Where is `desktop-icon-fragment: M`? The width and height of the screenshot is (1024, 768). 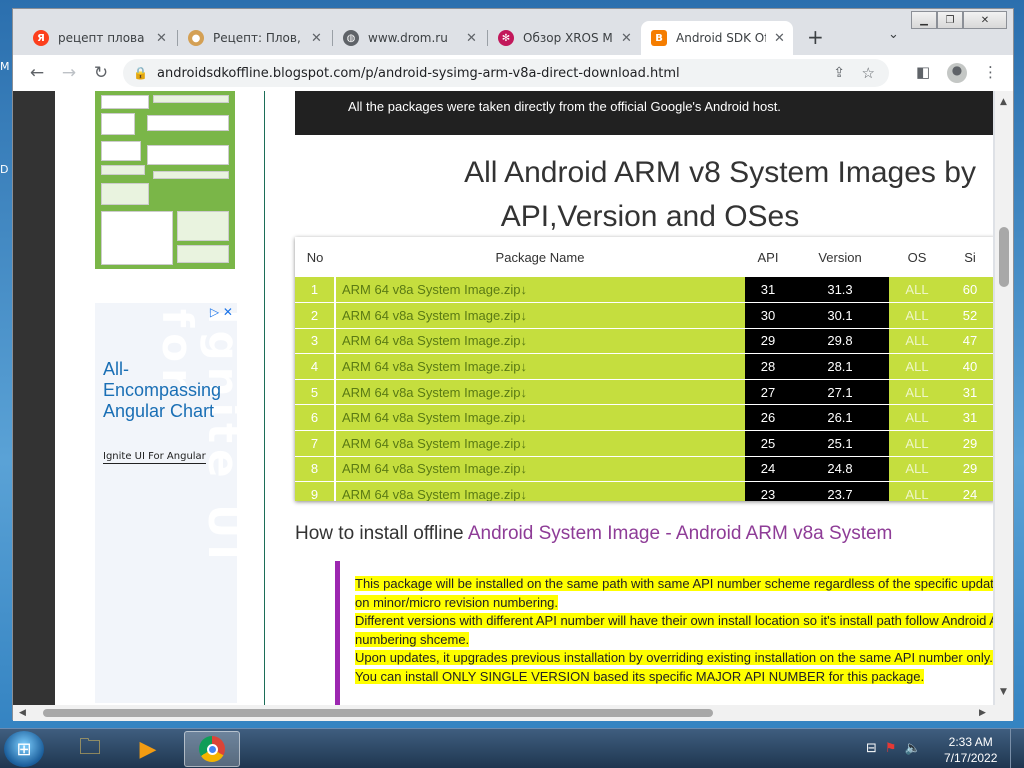
desktop-icon-fragment: M is located at coordinates (5, 66).